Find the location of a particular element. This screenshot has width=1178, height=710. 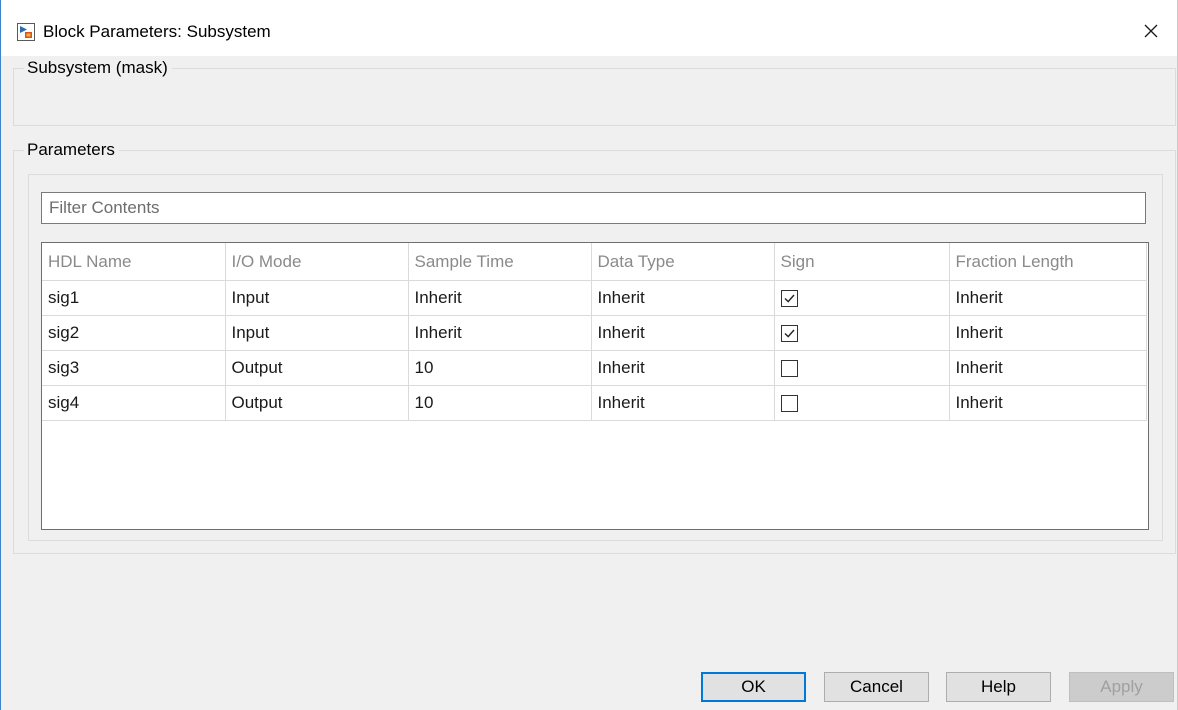

column-header-sample-time: Sample Time is located at coordinates (500, 262).